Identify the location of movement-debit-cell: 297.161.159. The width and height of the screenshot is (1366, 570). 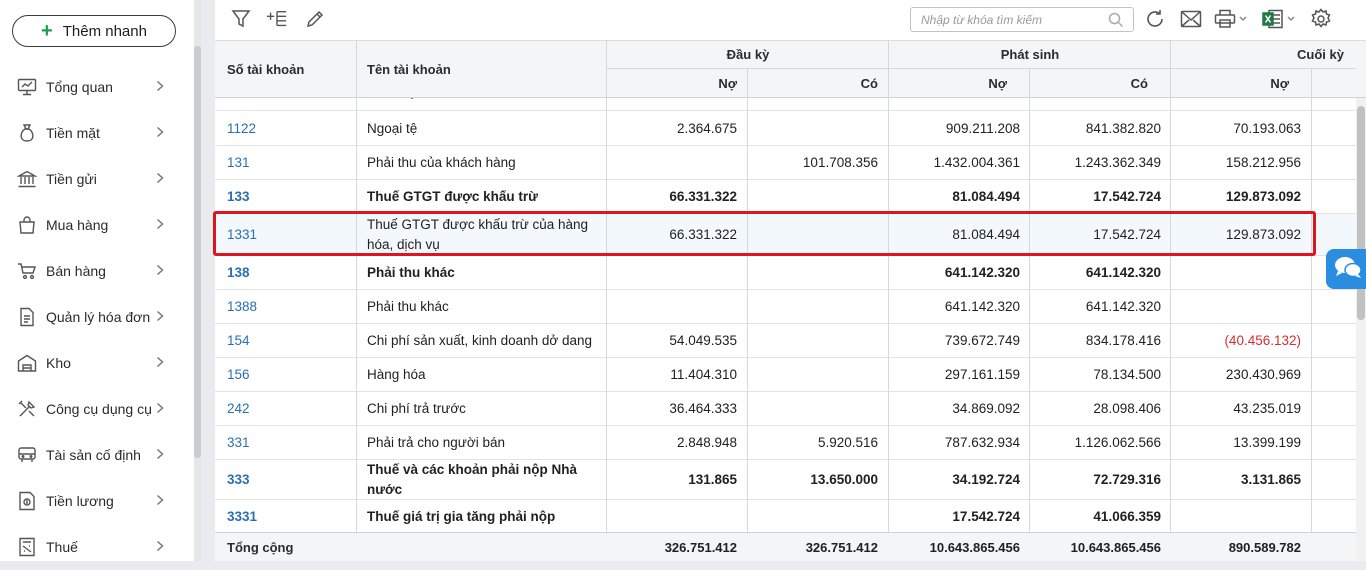
(982, 374).